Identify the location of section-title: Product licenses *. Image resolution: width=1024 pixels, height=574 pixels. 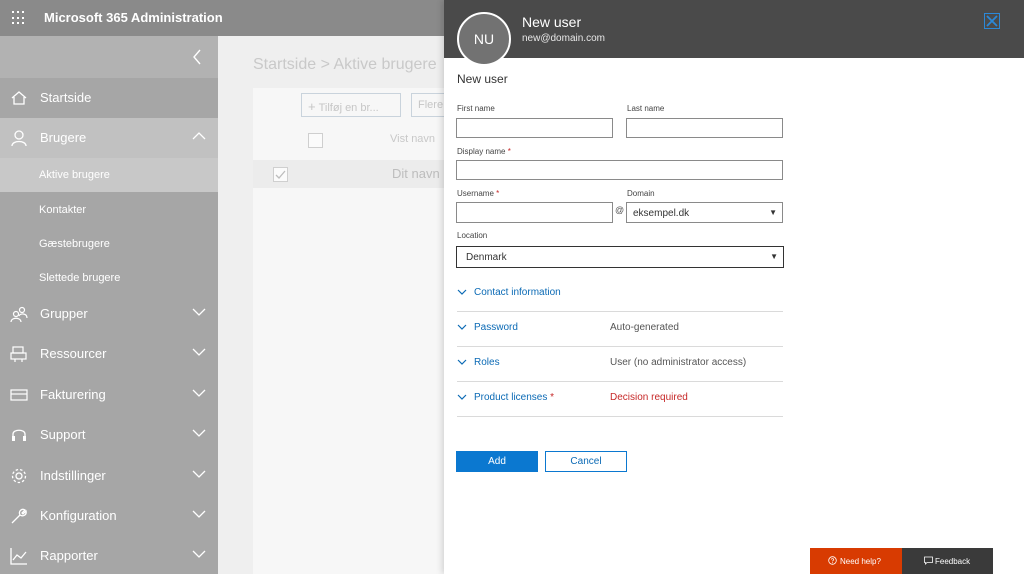
(514, 397).